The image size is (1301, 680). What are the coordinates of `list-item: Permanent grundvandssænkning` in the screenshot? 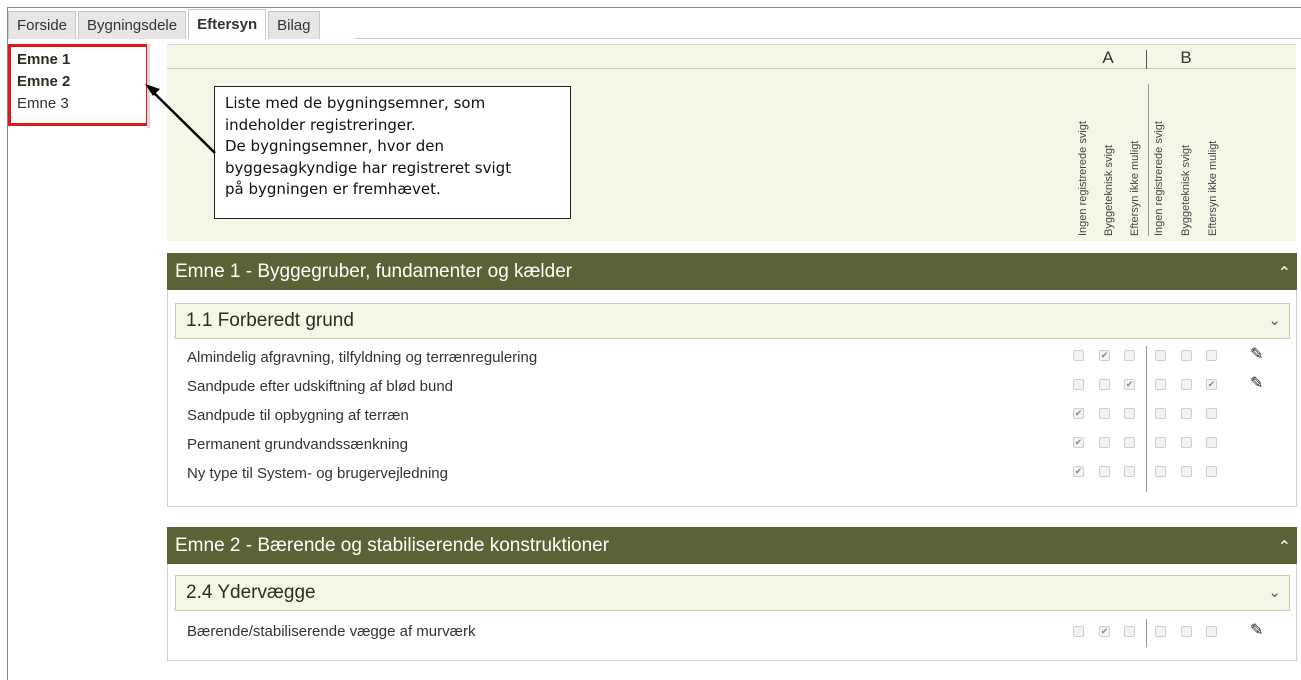 It's located at (737, 448).